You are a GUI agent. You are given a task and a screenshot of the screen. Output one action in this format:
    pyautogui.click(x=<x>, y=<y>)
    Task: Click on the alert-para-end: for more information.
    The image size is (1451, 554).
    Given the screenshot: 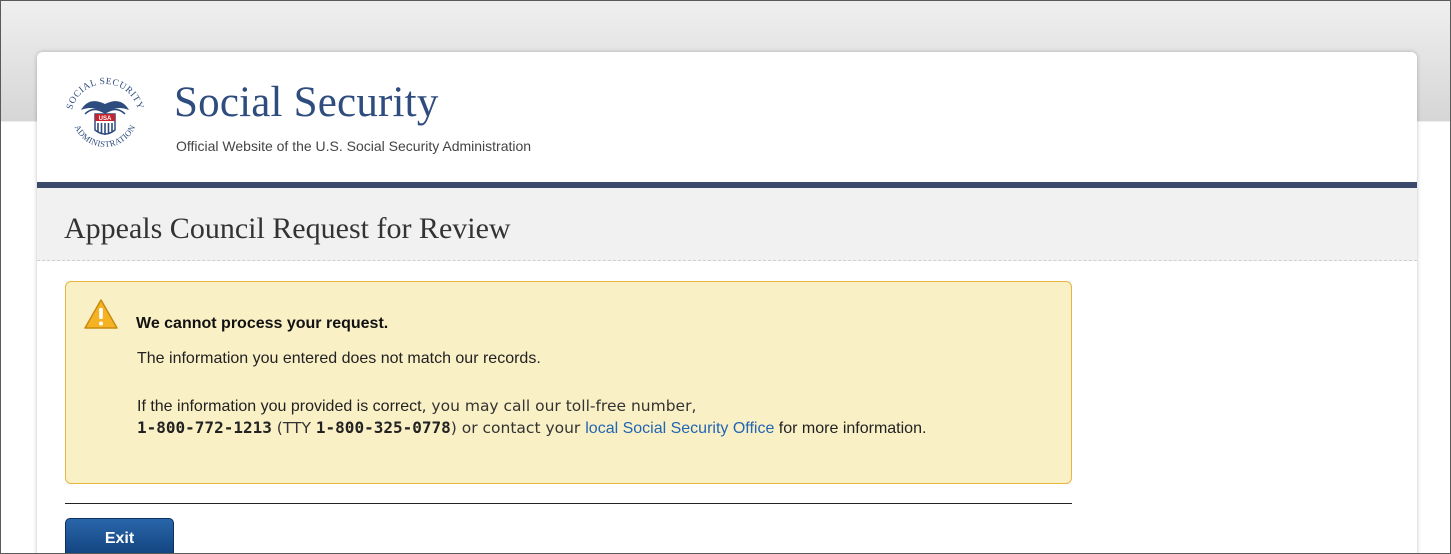 What is the action you would take?
    pyautogui.click(x=850, y=428)
    